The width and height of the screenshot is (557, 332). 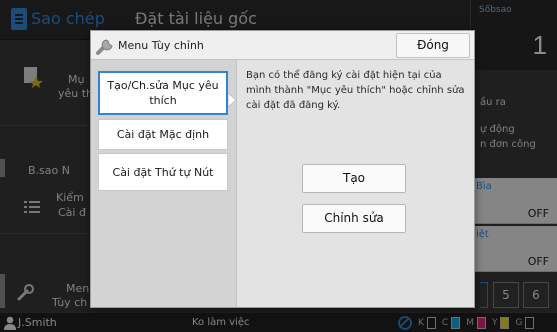 I want to click on menu-item-favorites: Tạo/Ch.sửa Mục yêu thích, so click(x=163, y=93).